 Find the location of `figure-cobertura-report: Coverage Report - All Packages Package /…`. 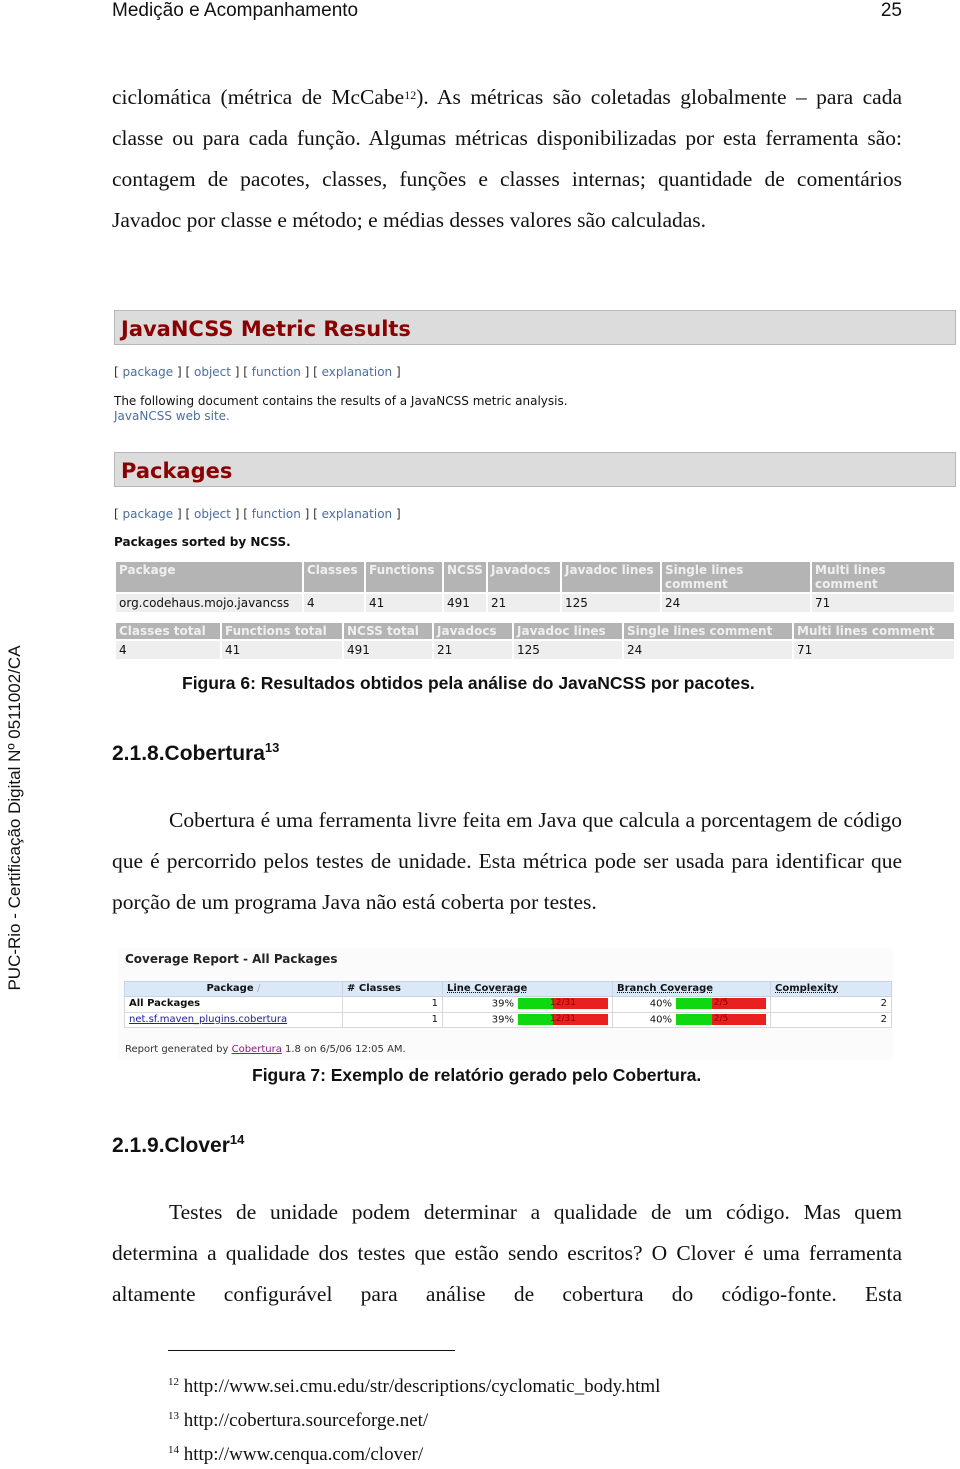

figure-cobertura-report: Coverage Report - All Packages Package /… is located at coordinates (505, 1004).